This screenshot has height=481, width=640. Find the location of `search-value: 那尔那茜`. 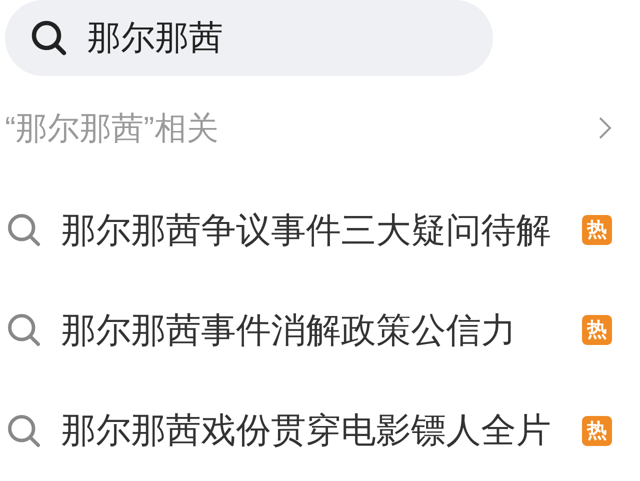

search-value: 那尔那茜 is located at coordinates (155, 37).